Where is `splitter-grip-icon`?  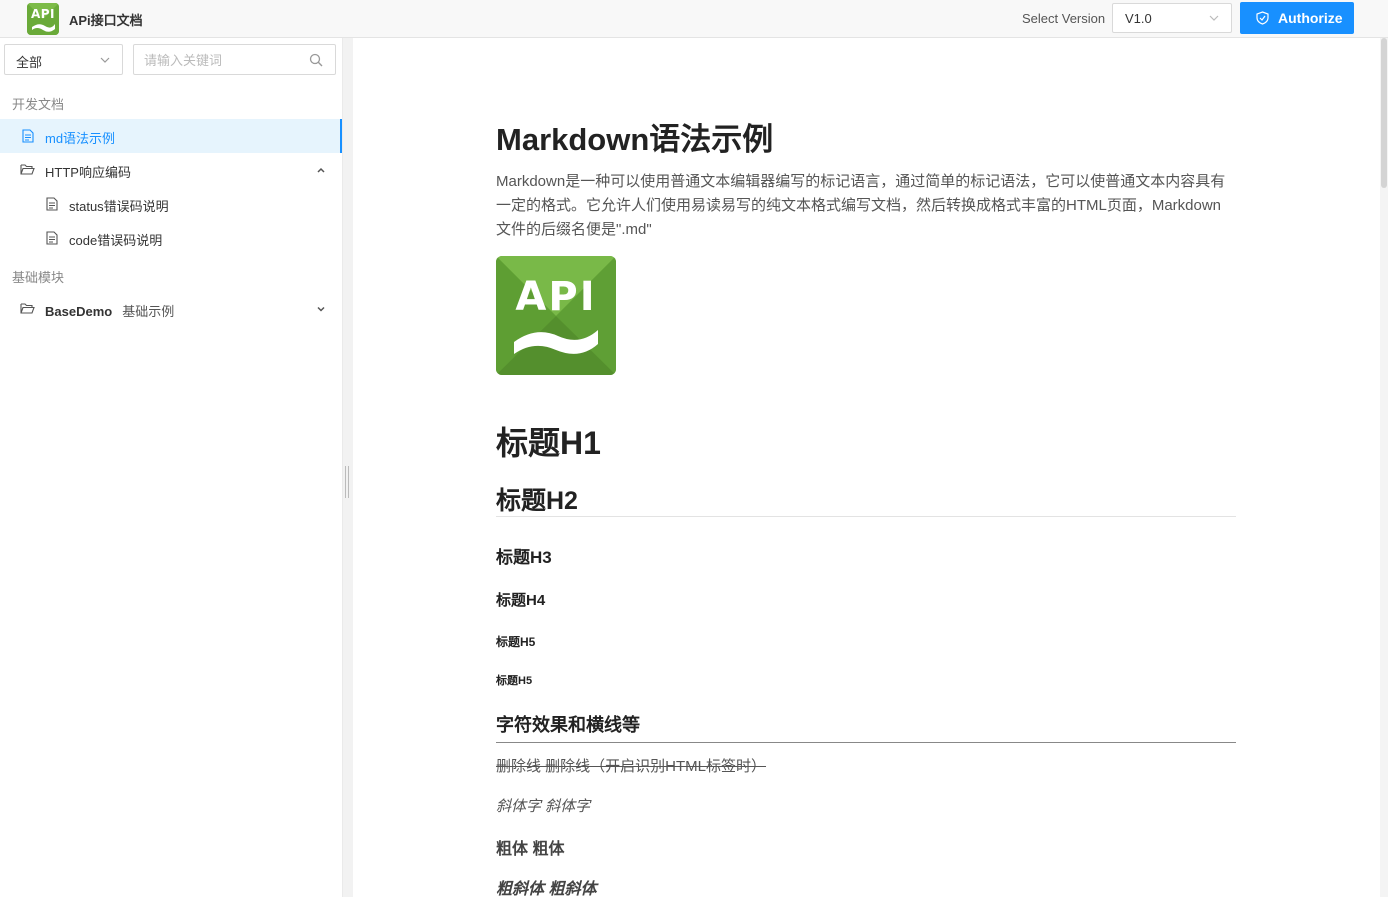
splitter-grip-icon is located at coordinates (347, 482).